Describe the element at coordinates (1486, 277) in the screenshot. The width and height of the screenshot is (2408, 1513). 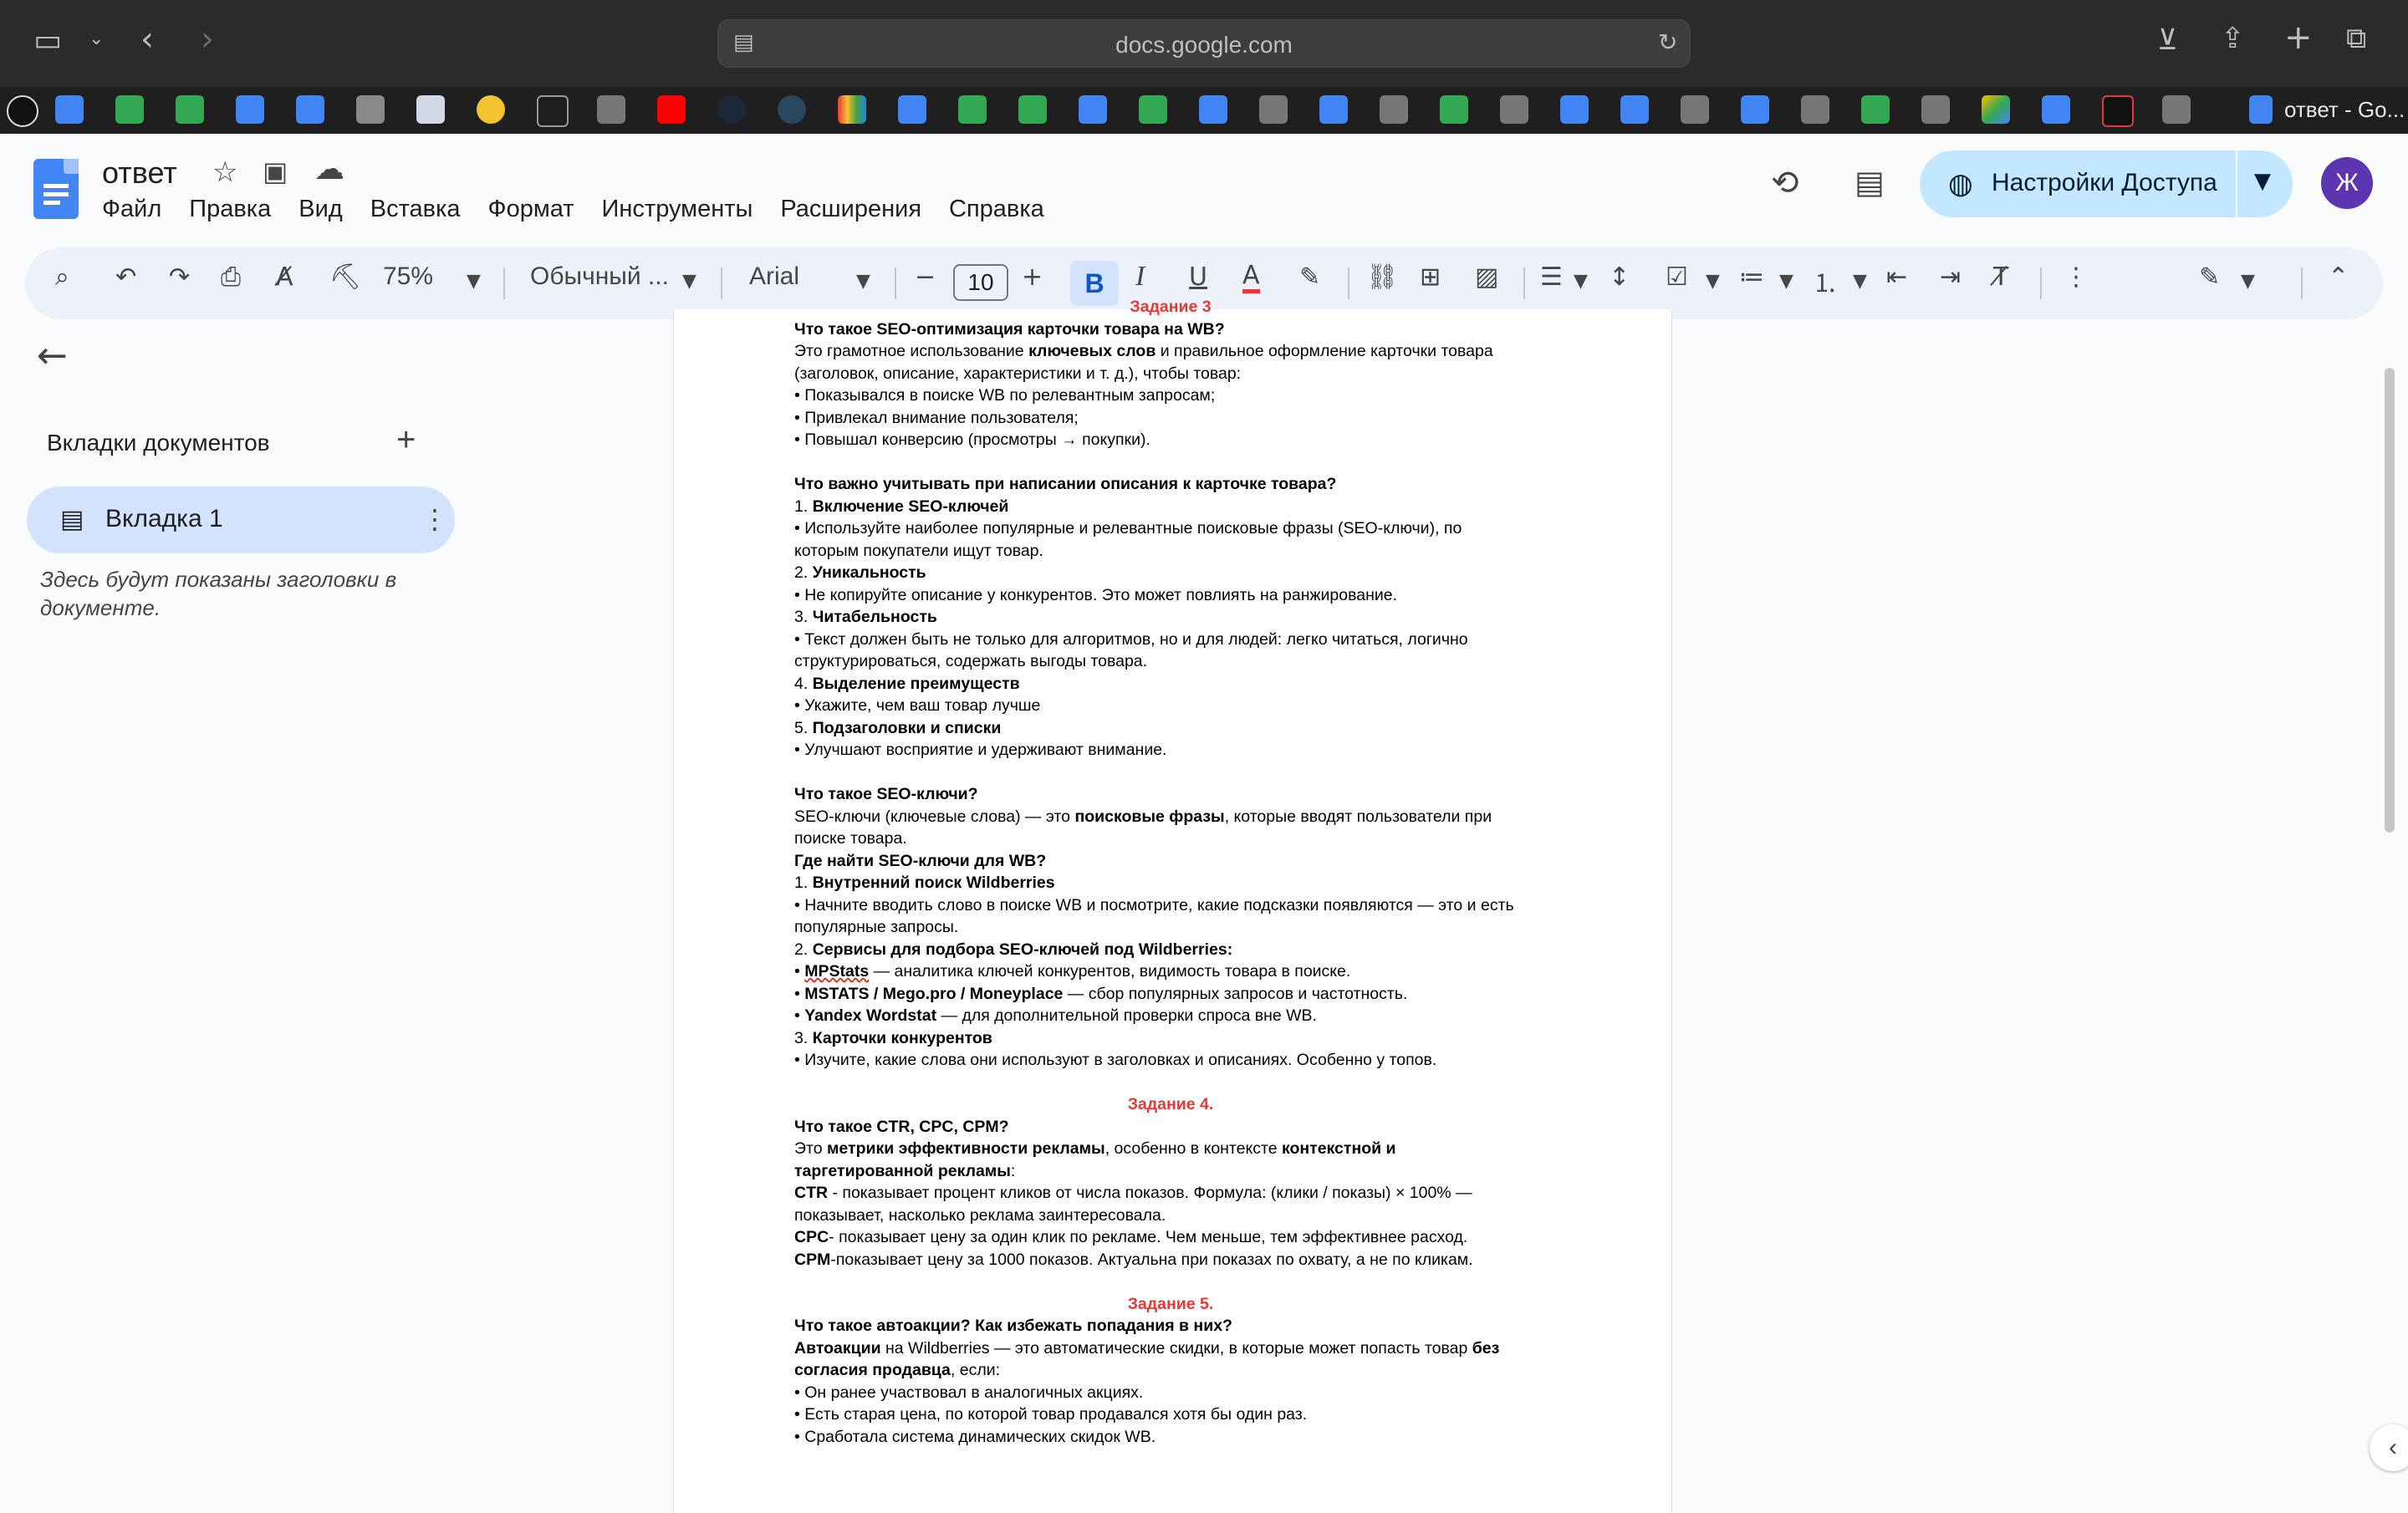
I see `image-icon: ▨` at that location.